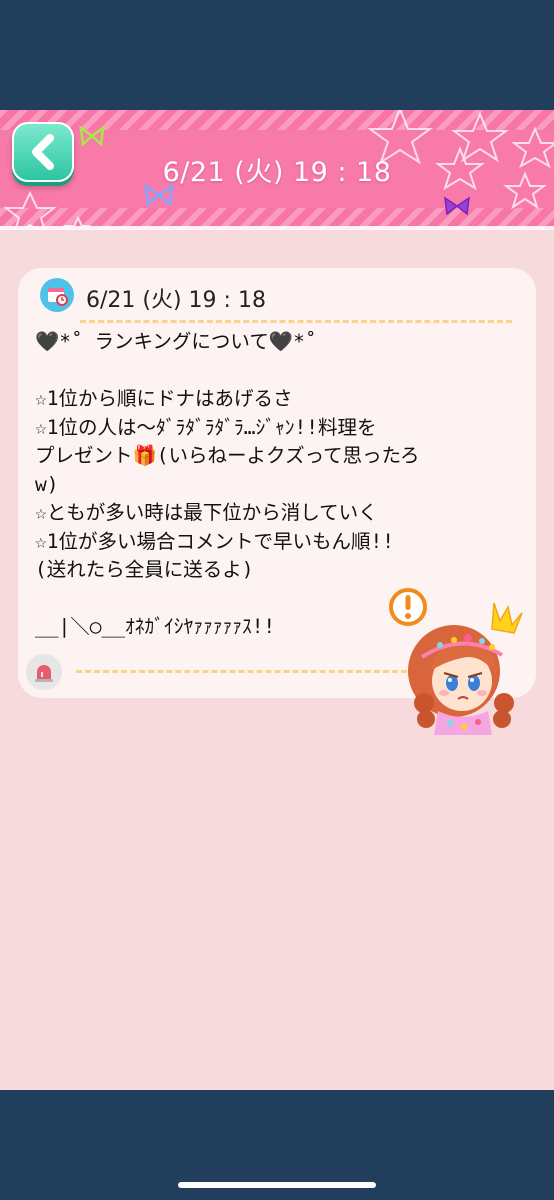  Describe the element at coordinates (164, 398) in the screenshot. I see `message-line: ☆1位から順にドナはあげるさ` at that location.